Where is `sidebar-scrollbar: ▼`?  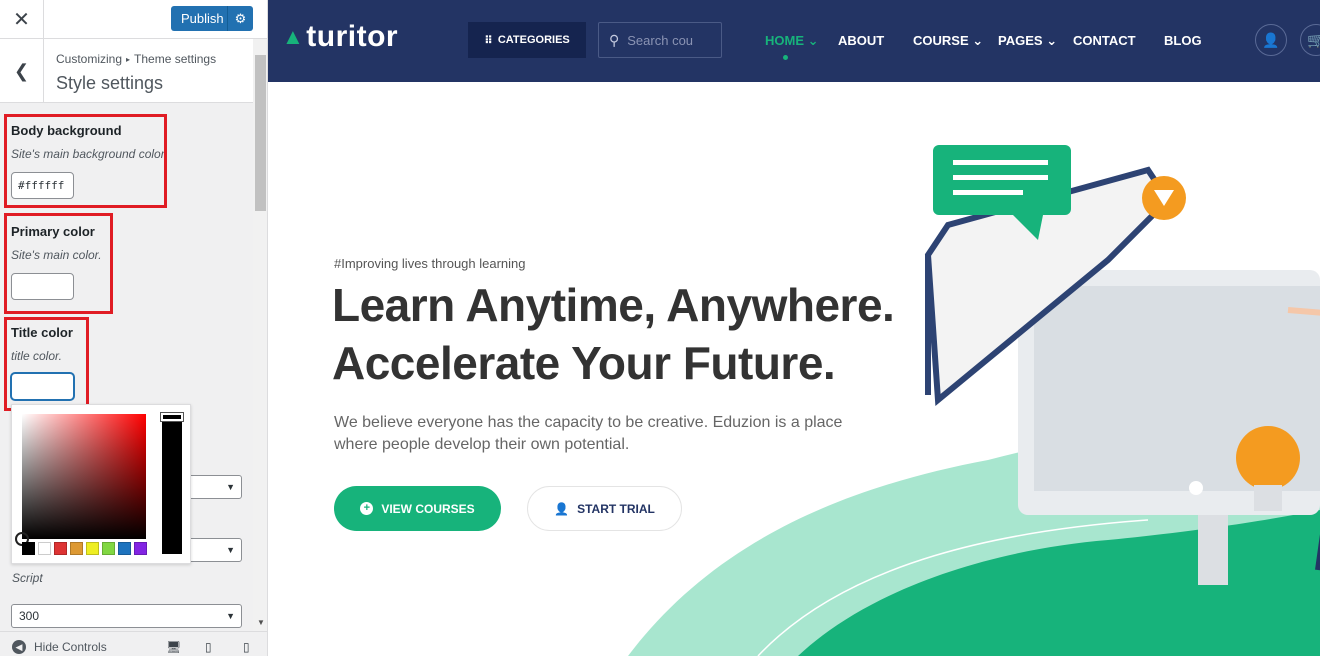 sidebar-scrollbar: ▼ is located at coordinates (260, 335).